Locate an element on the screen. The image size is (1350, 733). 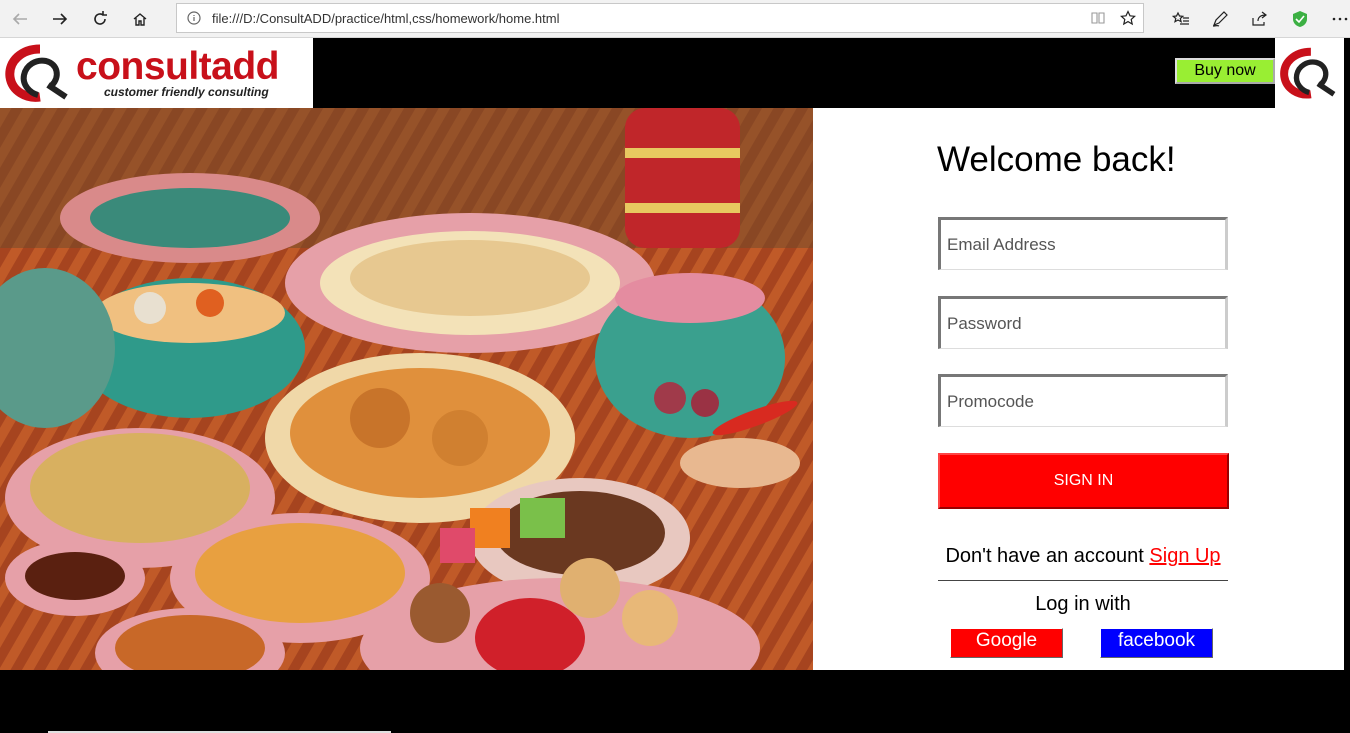
favorite-button is located at coordinates (1128, 18).